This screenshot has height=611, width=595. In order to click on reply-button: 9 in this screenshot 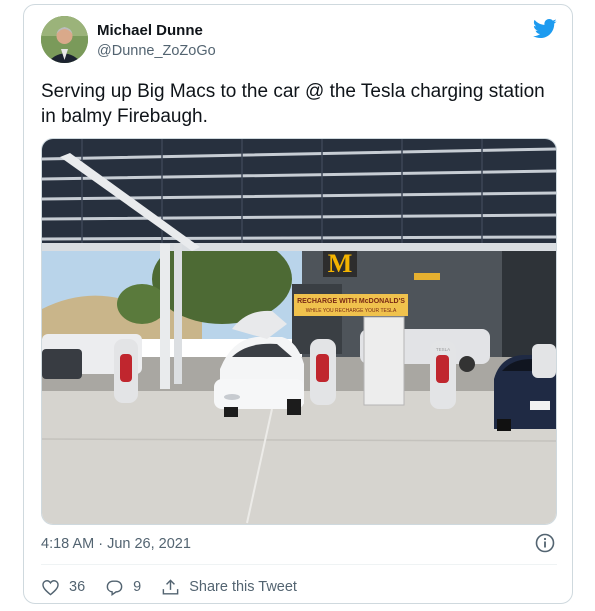, I will do `click(123, 587)`.